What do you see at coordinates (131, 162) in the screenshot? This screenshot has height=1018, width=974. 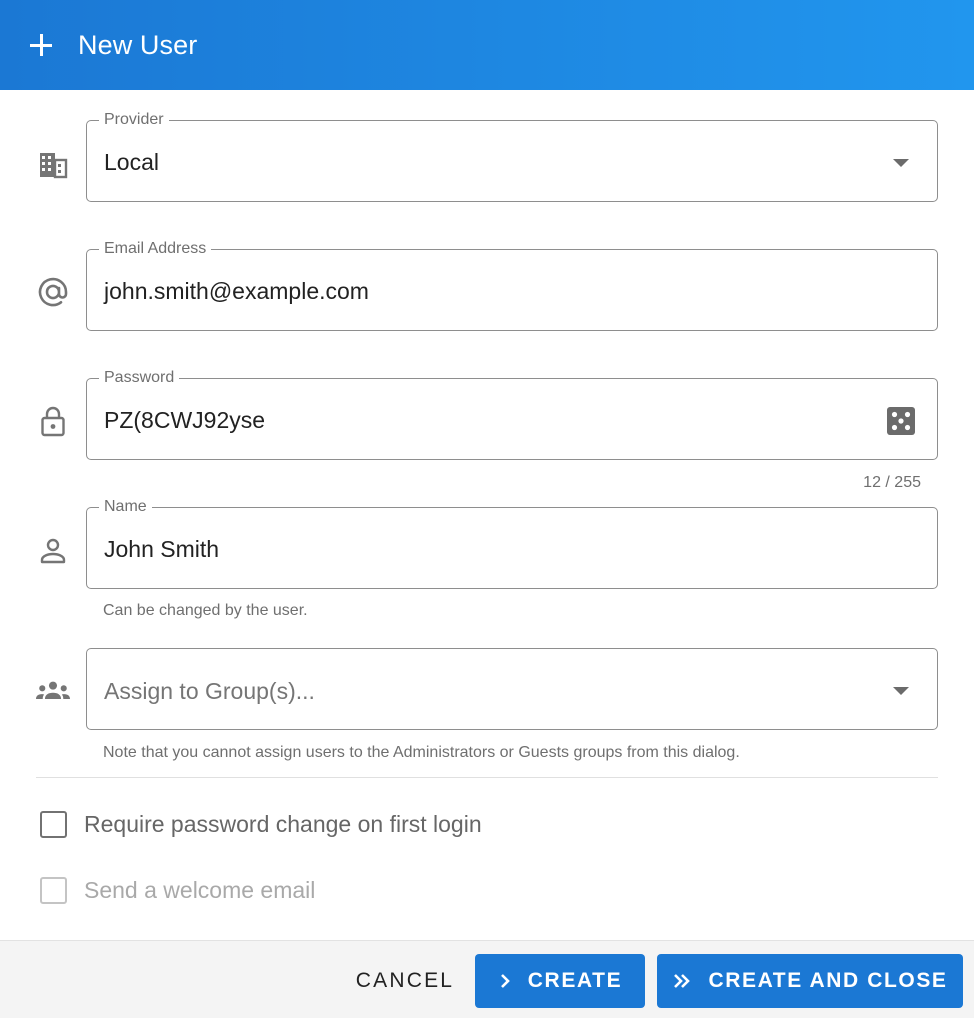 I see `provider-value: Local` at bounding box center [131, 162].